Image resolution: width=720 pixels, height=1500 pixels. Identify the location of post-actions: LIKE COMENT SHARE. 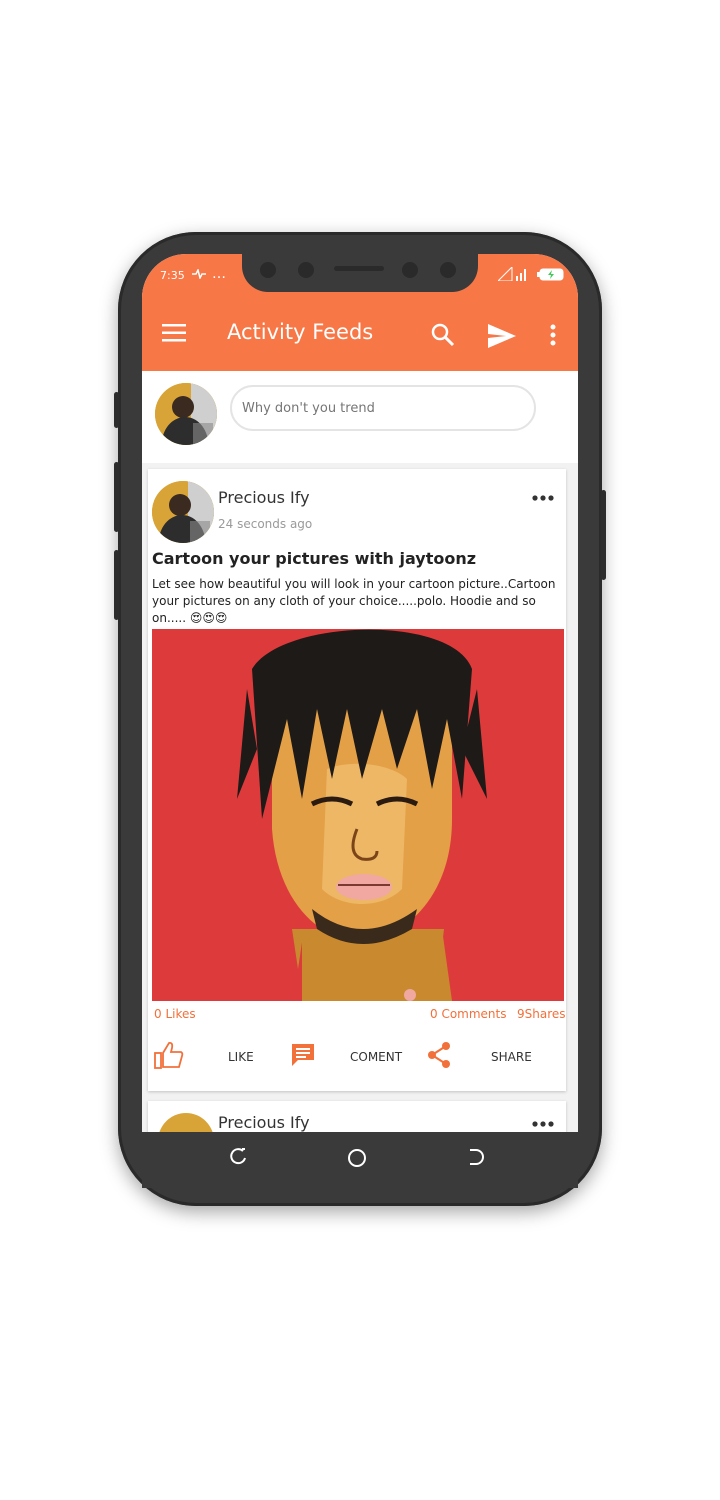
(357, 1058).